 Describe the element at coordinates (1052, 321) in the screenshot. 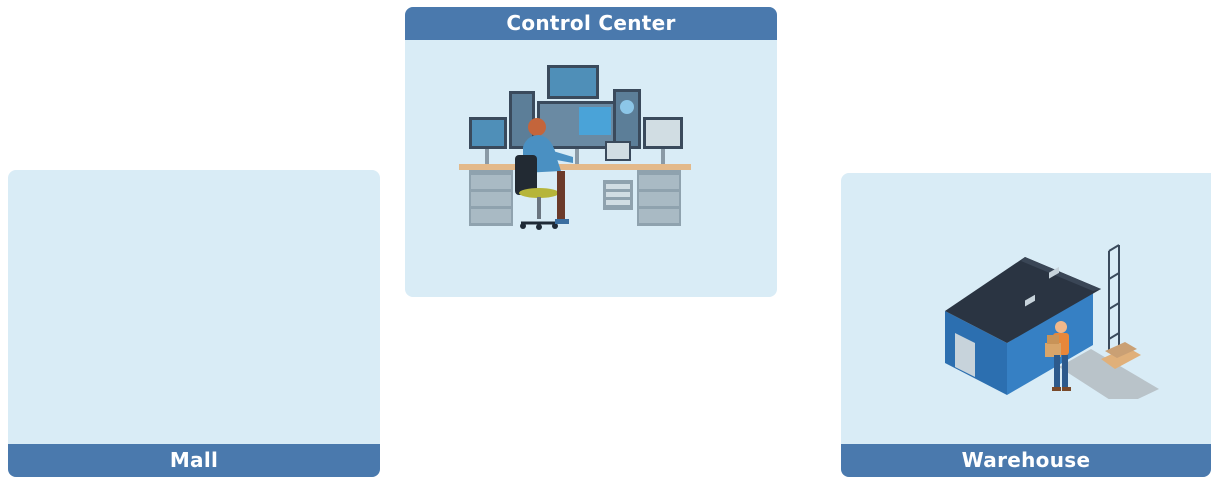

I see `warehouse-worker-icon` at that location.